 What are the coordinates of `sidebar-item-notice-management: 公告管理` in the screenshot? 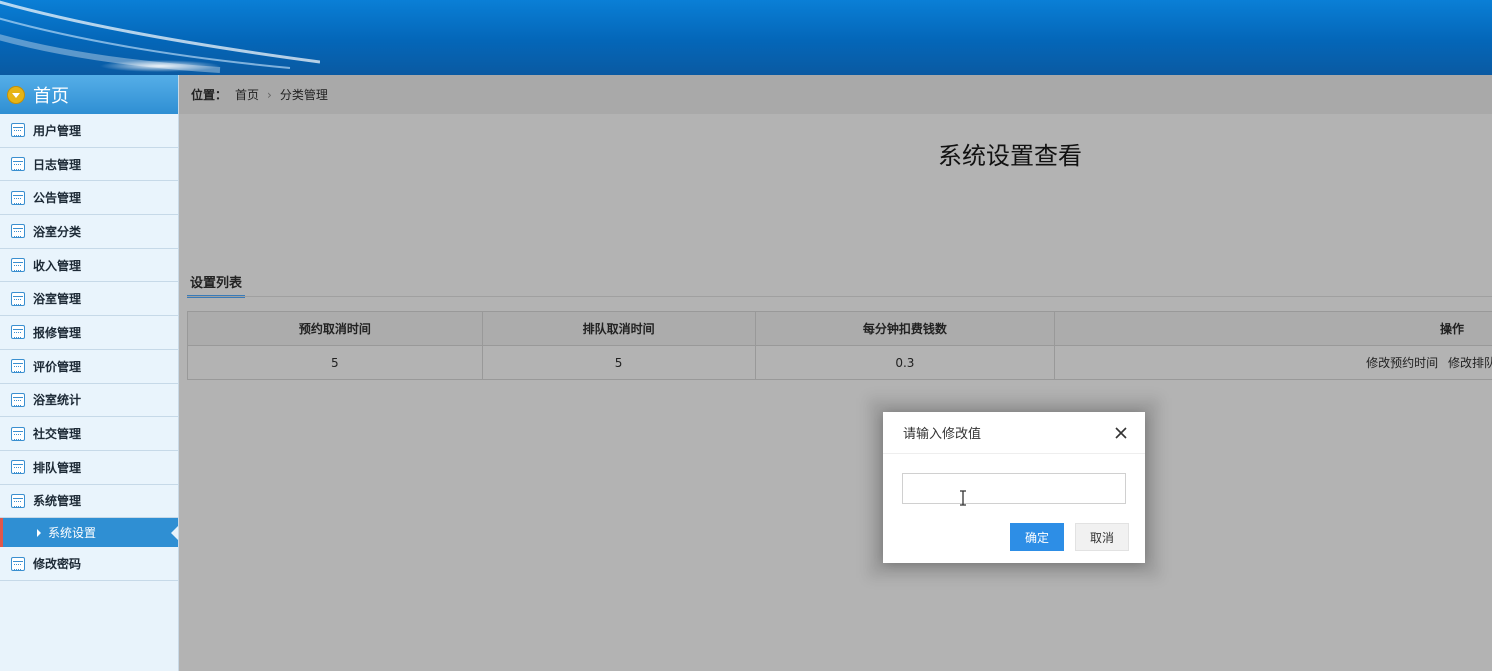 It's located at (89, 198).